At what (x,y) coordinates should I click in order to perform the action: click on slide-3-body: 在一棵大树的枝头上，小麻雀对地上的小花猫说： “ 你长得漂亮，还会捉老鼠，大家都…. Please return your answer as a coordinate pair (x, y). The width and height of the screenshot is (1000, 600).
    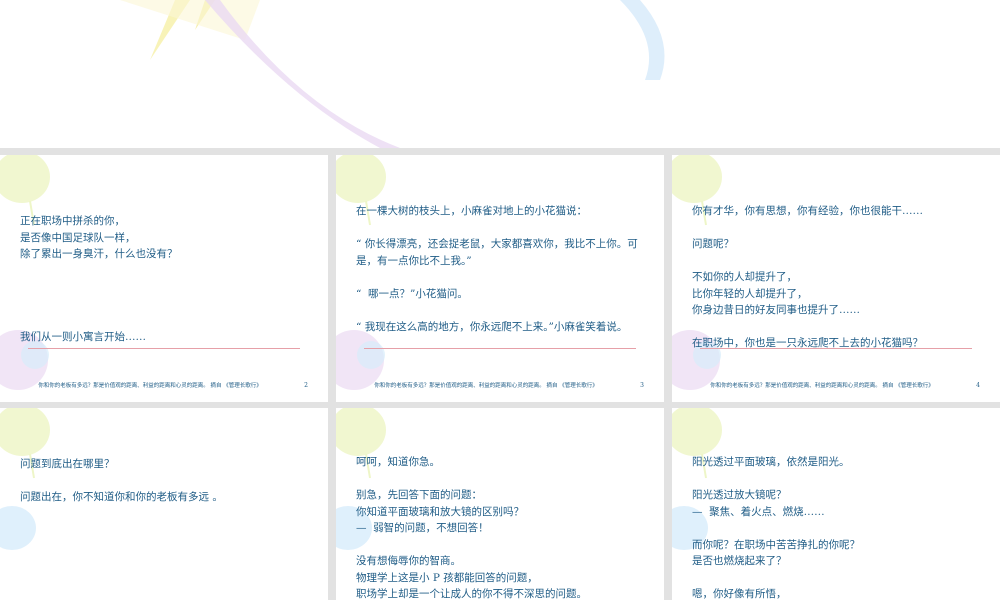
    Looking at the image, I should click on (497, 269).